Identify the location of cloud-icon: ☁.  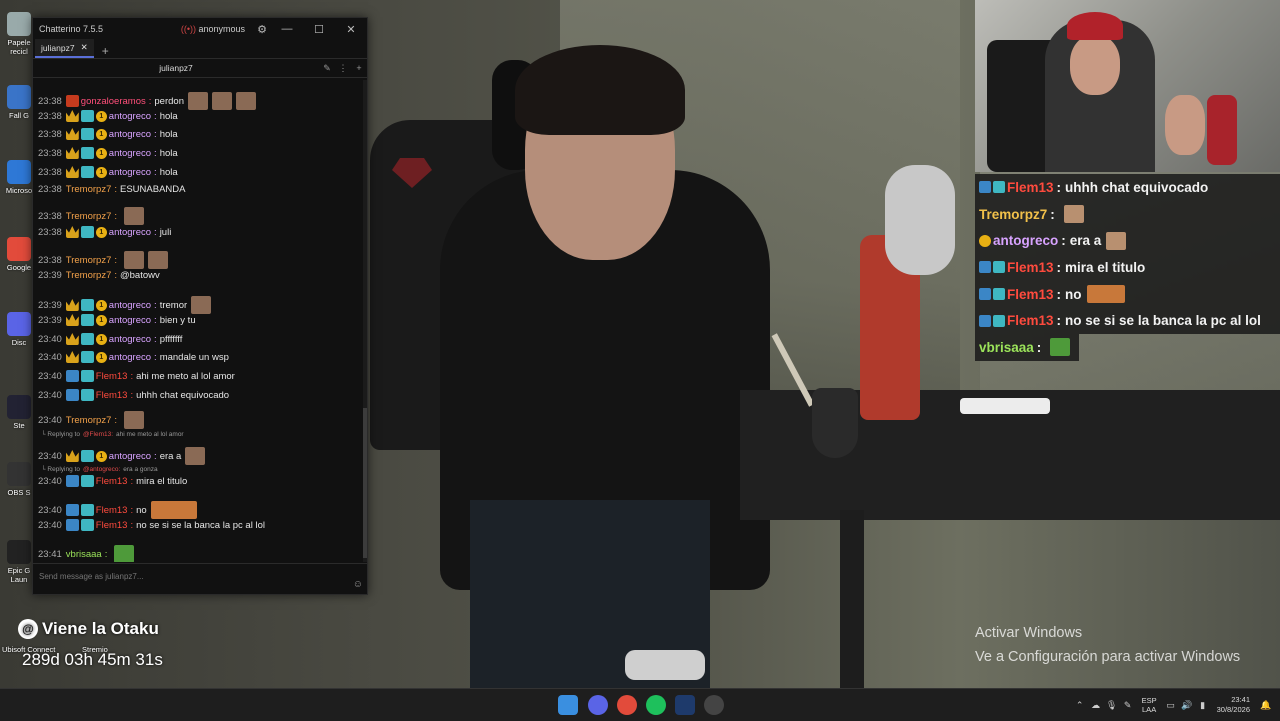
(1096, 705).